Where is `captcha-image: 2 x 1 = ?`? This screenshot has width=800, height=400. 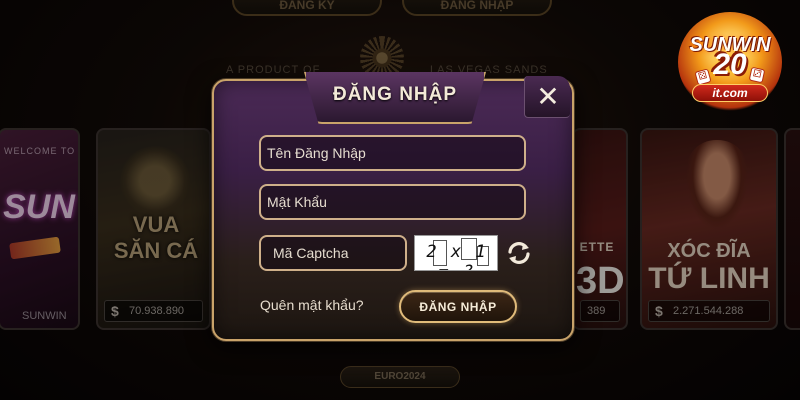
captcha-image: 2 x 1 = ? is located at coordinates (456, 253).